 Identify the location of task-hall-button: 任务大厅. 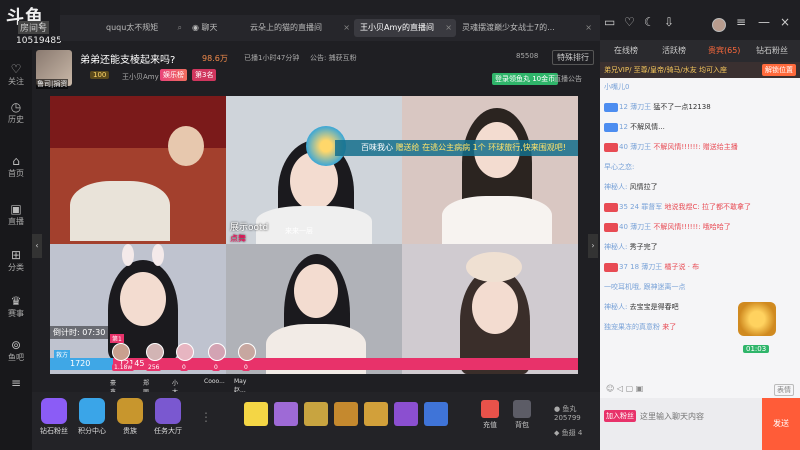
(168, 422).